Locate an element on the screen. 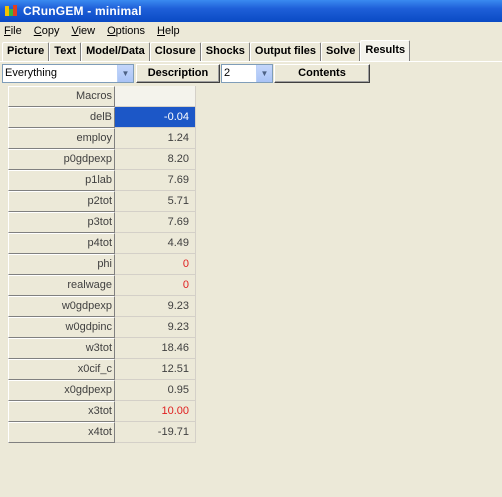 The height and width of the screenshot is (497, 502). value-cell-p1lab: 7.69 is located at coordinates (155, 180).